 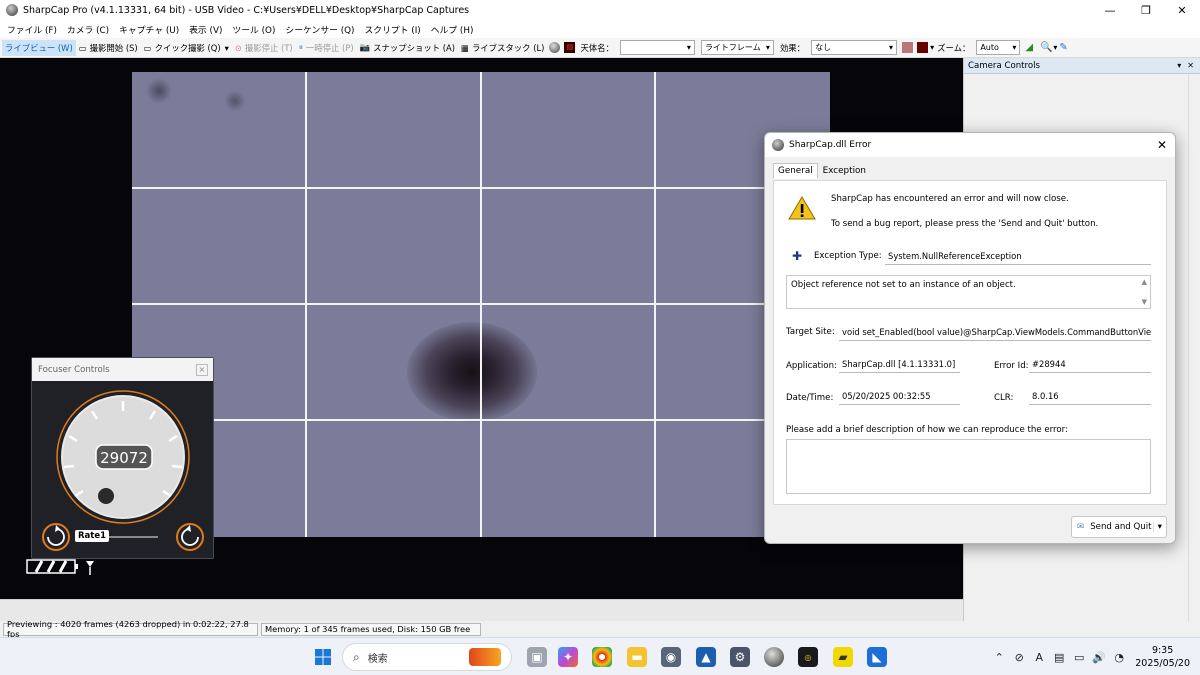 What do you see at coordinates (123, 470) in the screenshot?
I see `focuser-dial: 29072` at bounding box center [123, 470].